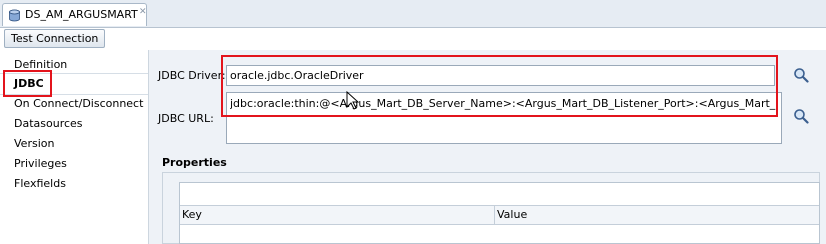 This screenshot has width=826, height=244. What do you see at coordinates (34, 143) in the screenshot?
I see `nav-item-version: Version` at bounding box center [34, 143].